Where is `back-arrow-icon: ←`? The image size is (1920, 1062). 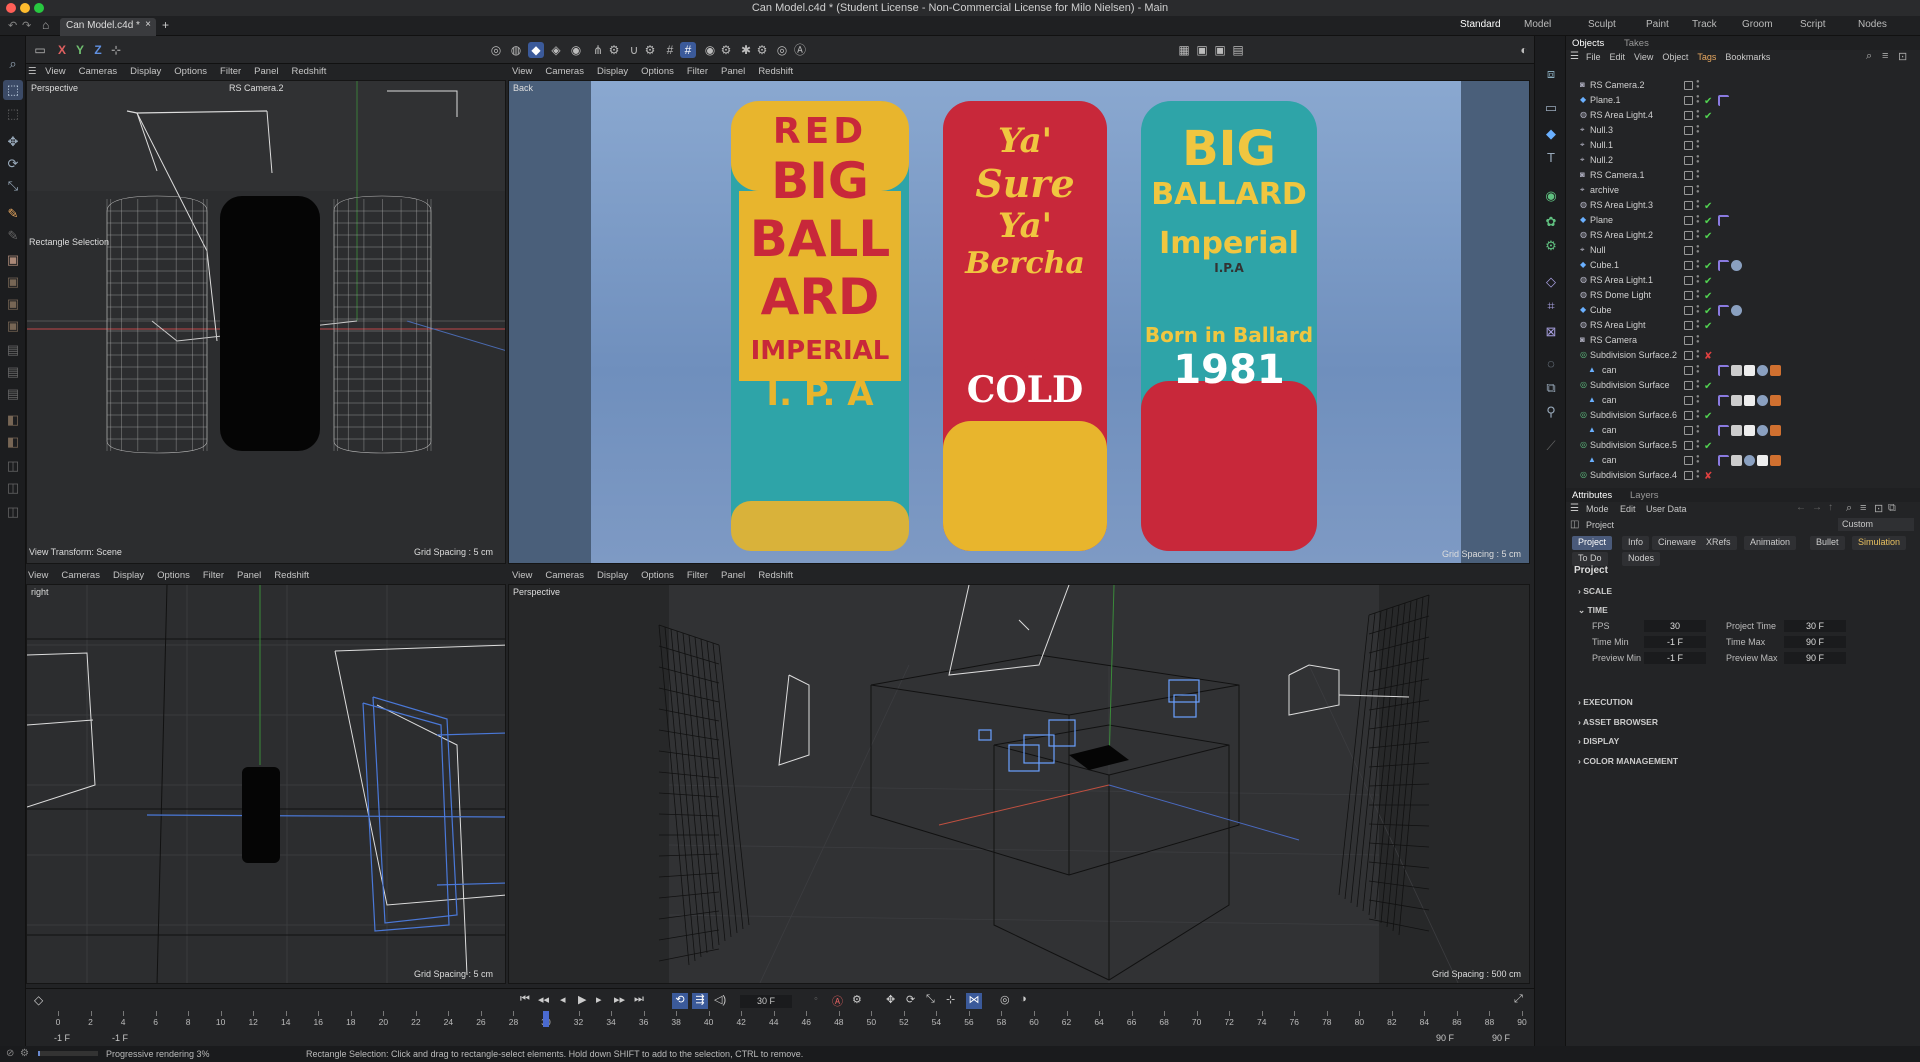 back-arrow-icon: ← is located at coordinates (1801, 507).